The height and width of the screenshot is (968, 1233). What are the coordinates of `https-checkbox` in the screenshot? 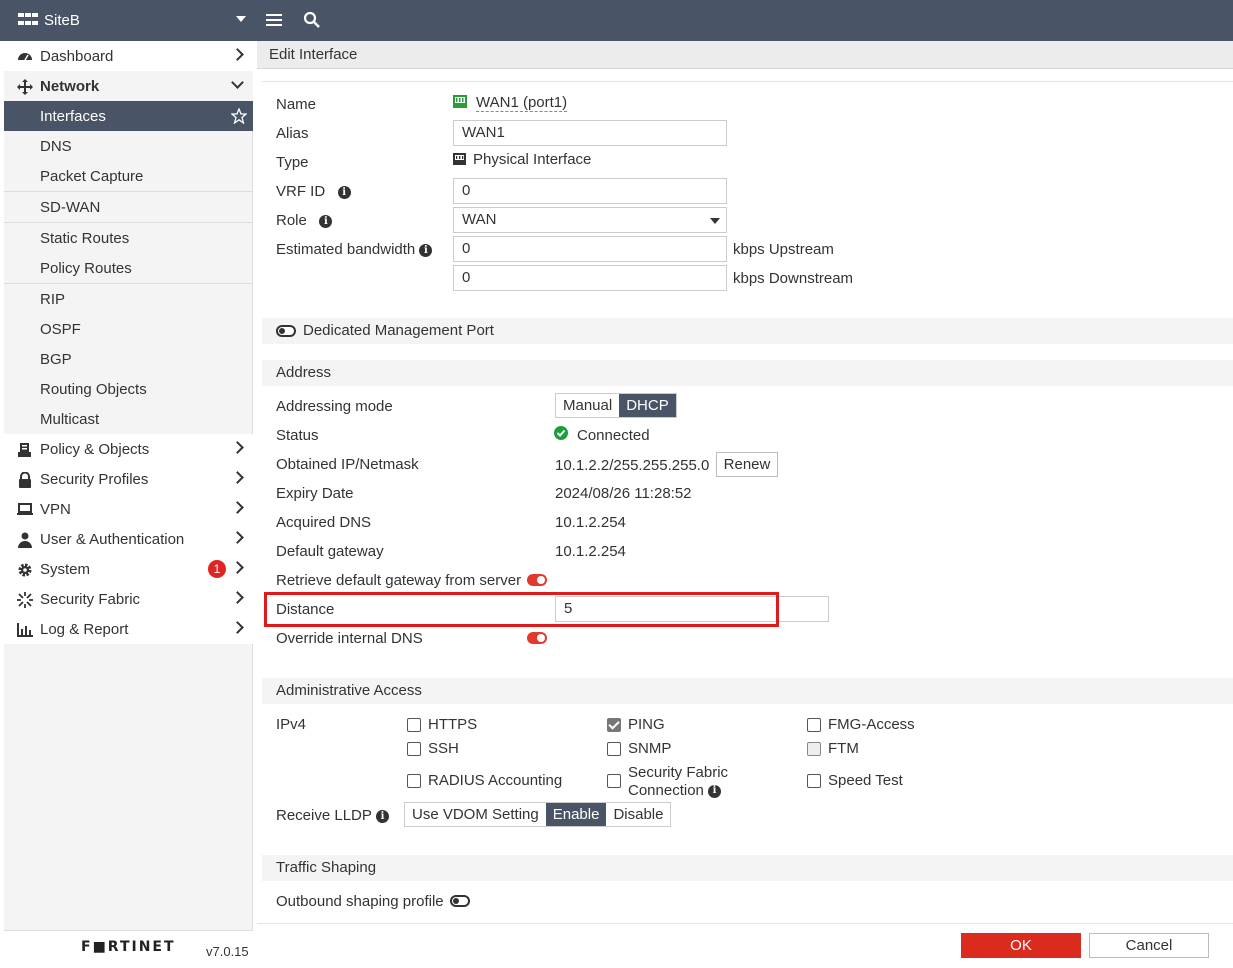 It's located at (414, 725).